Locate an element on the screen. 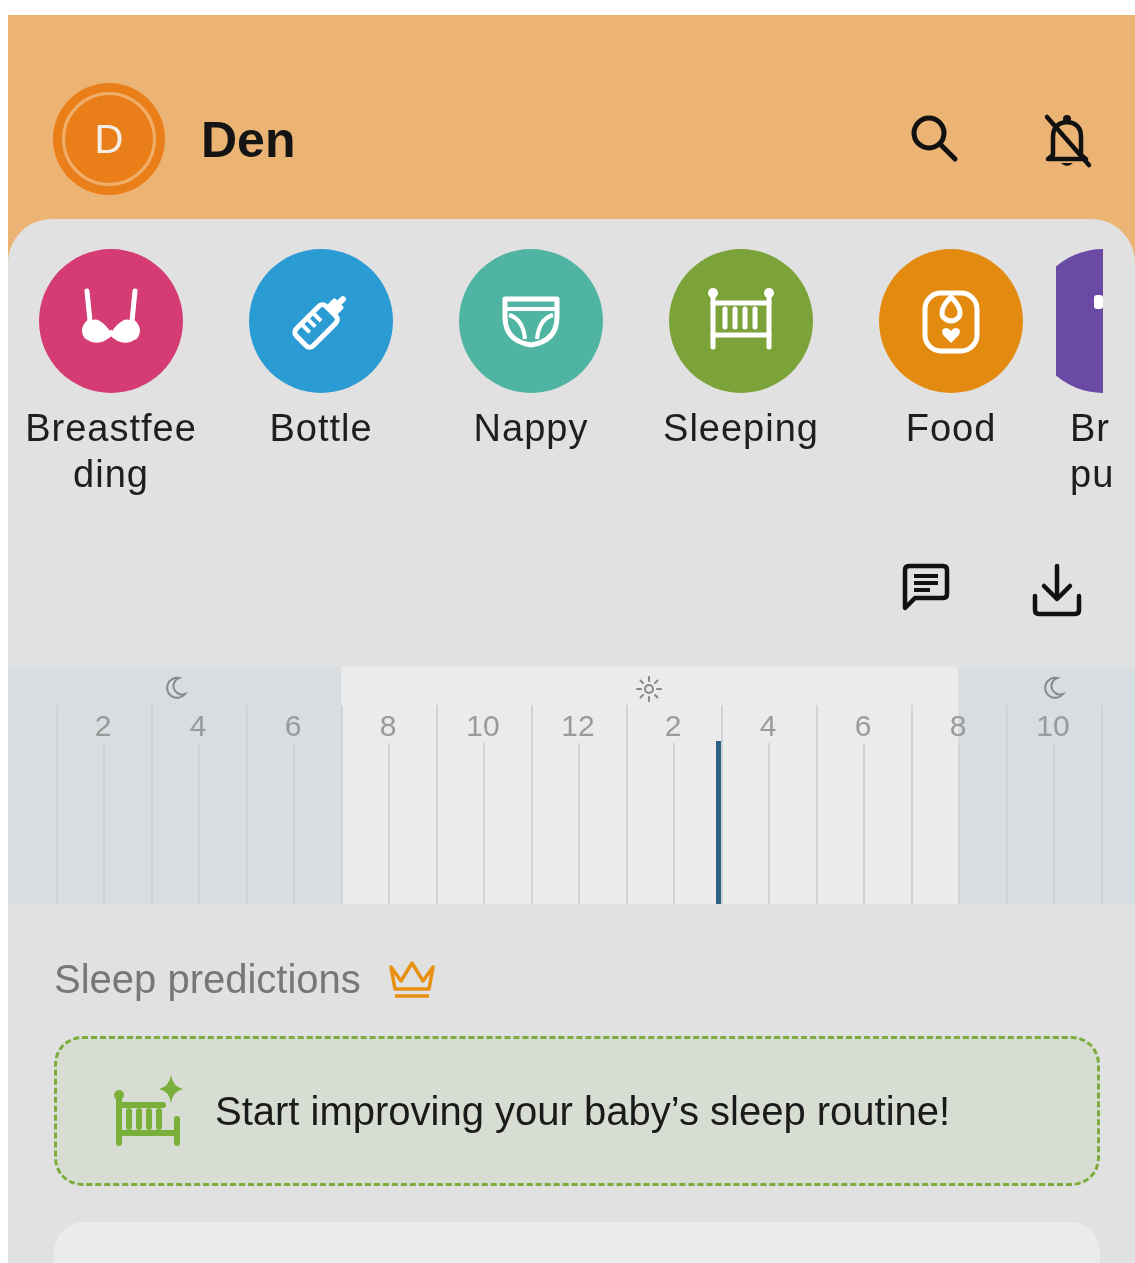  pump-button is located at coordinates (1079, 321).